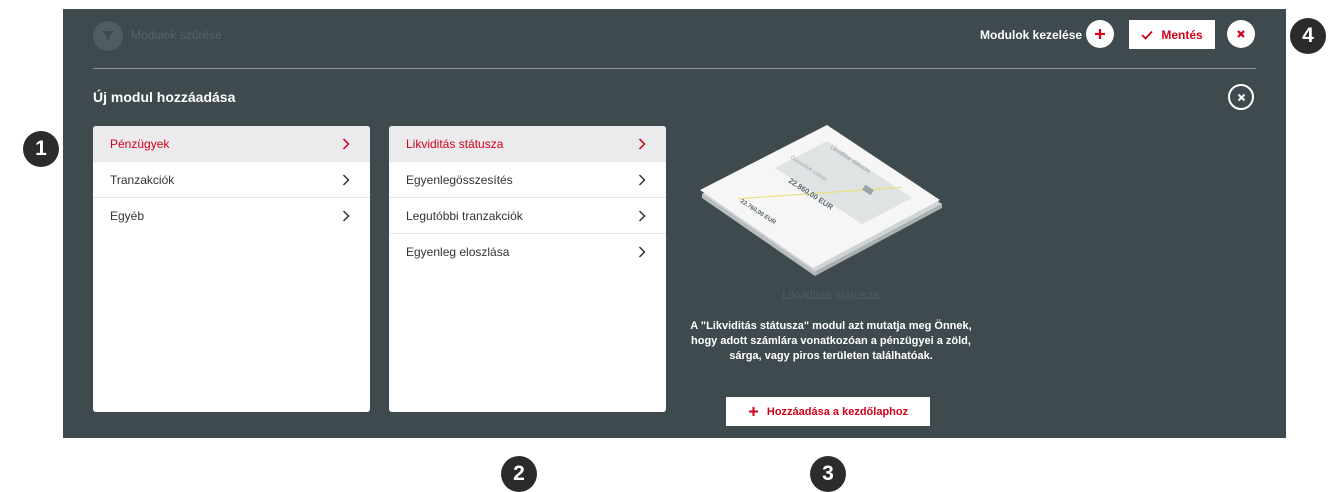 Image resolution: width=1329 pixels, height=492 pixels. Describe the element at coordinates (164, 97) in the screenshot. I see `panel-title: Új modul hozzáadása` at that location.